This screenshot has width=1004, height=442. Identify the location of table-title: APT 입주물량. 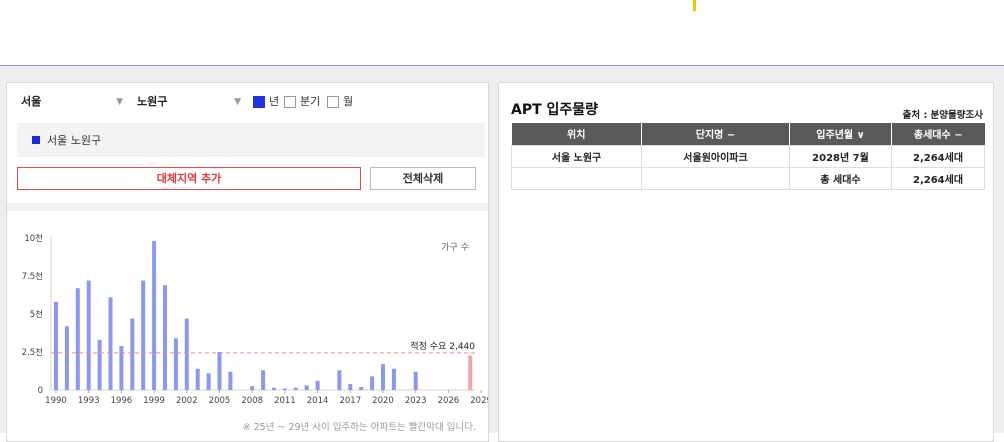
(555, 110).